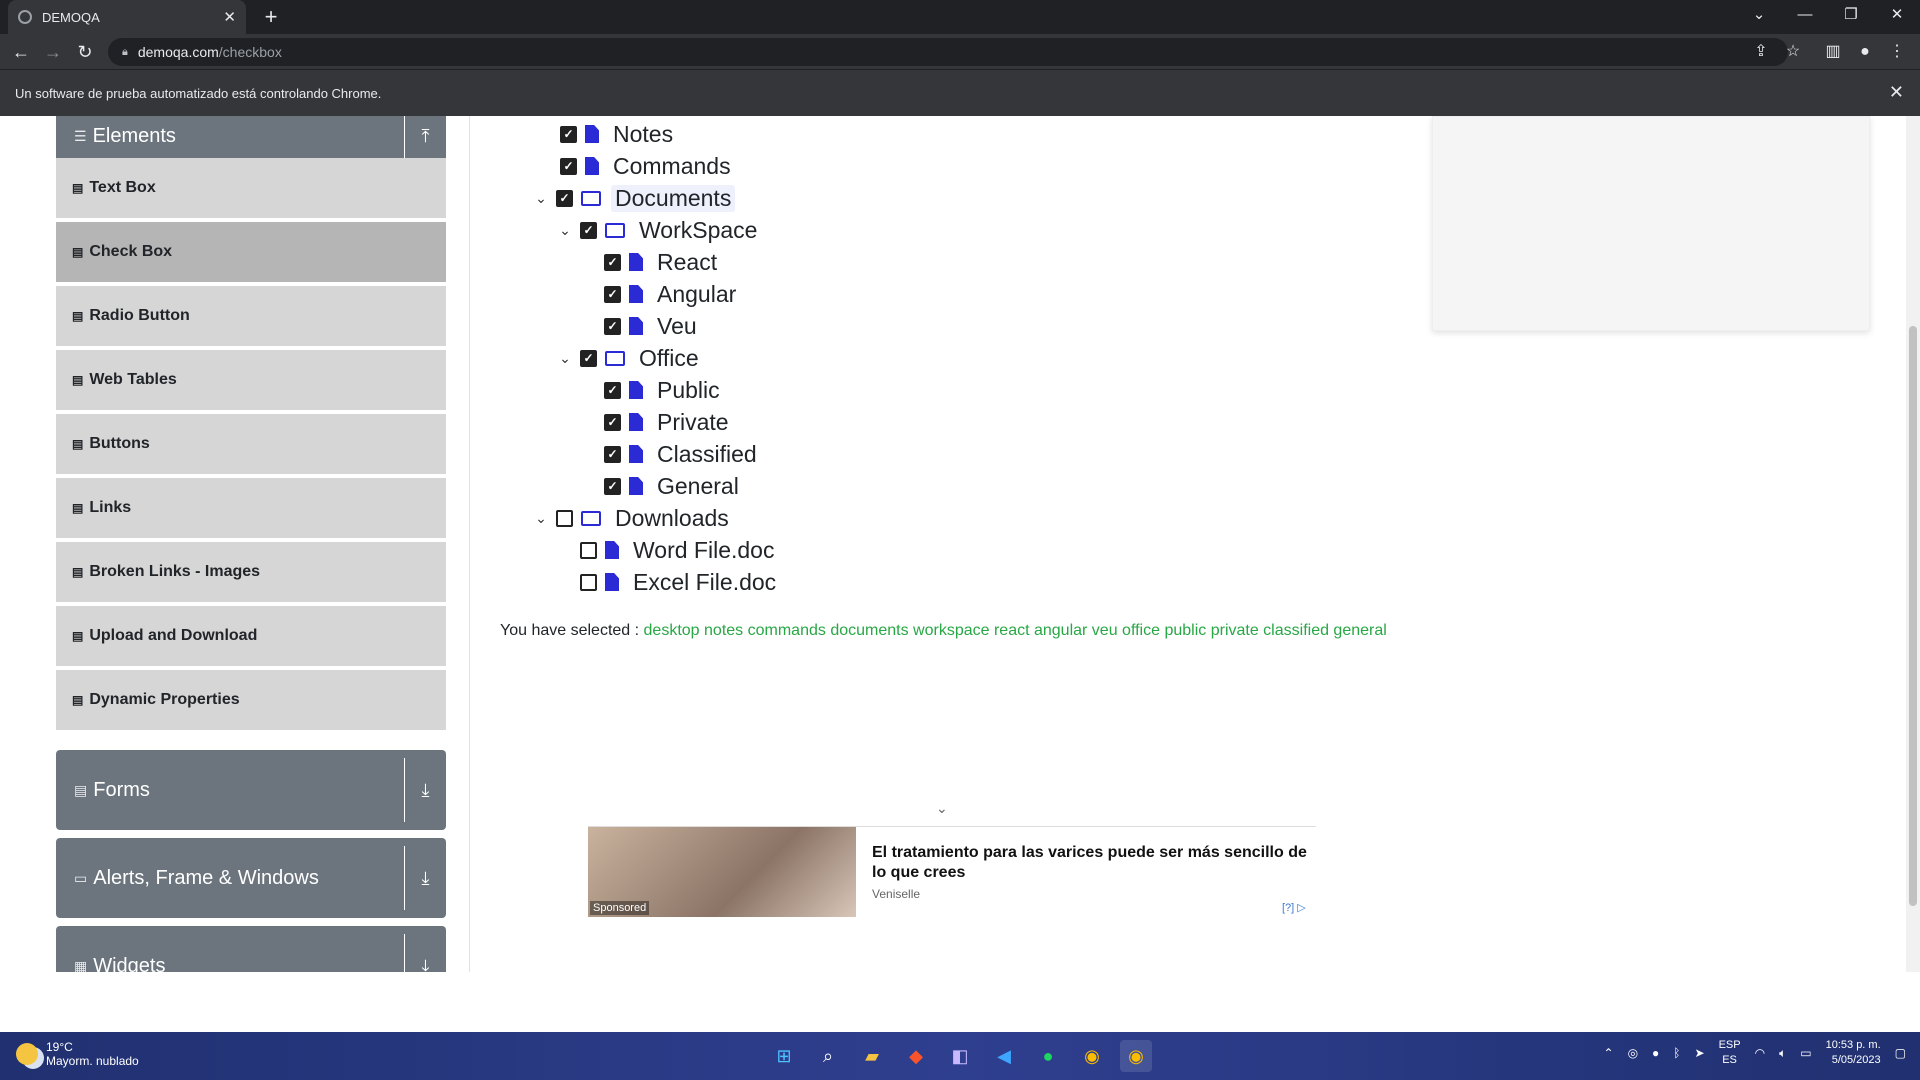 This screenshot has height=1080, width=1920. I want to click on menu-item-web-tables: ▤ Web Tables, so click(251, 381).